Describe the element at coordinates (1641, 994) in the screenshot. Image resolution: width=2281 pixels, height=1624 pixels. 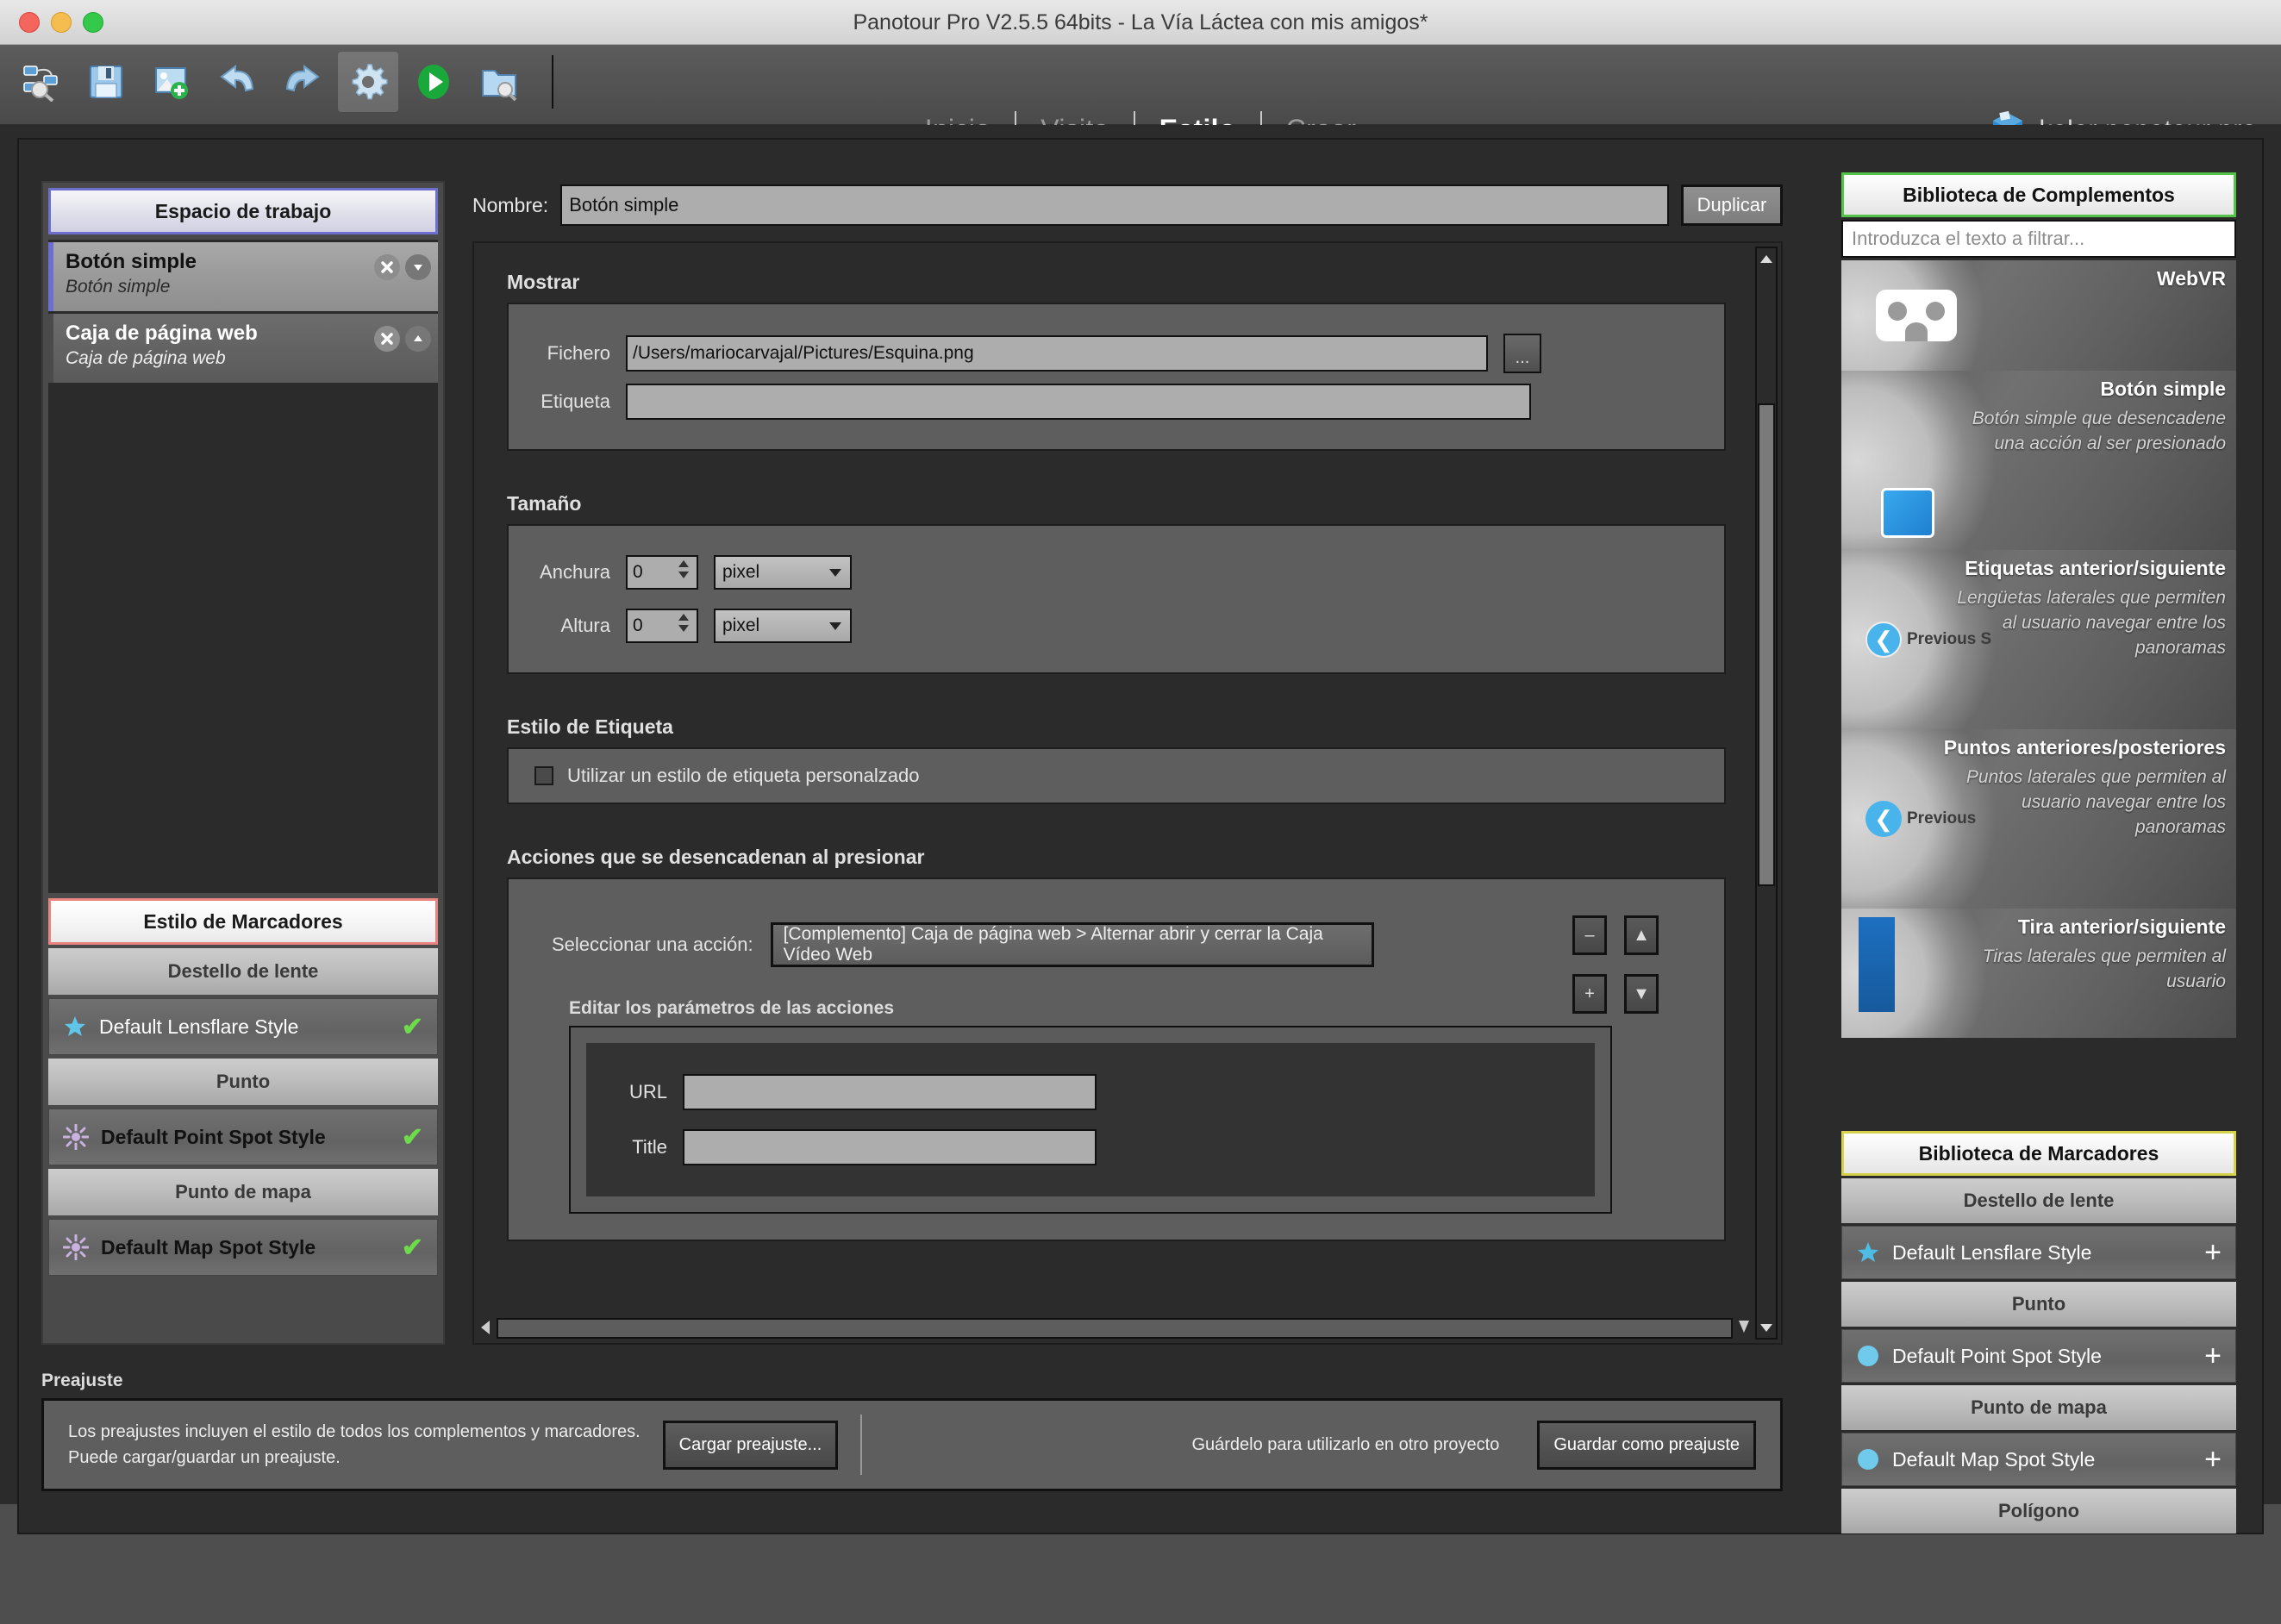
I see `move-action-down-button: ▼` at that location.